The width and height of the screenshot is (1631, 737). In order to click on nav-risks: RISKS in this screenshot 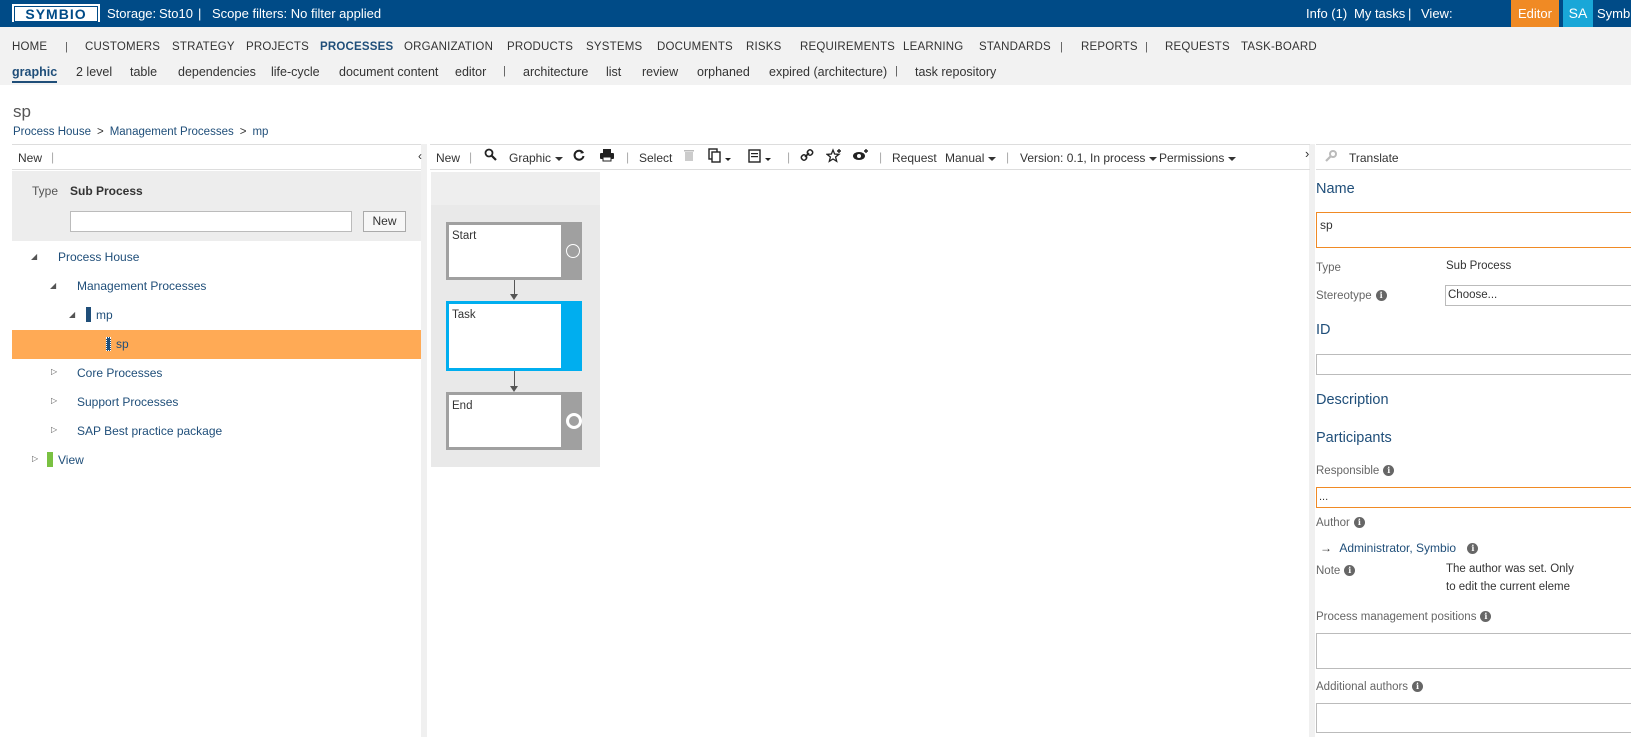, I will do `click(764, 47)`.